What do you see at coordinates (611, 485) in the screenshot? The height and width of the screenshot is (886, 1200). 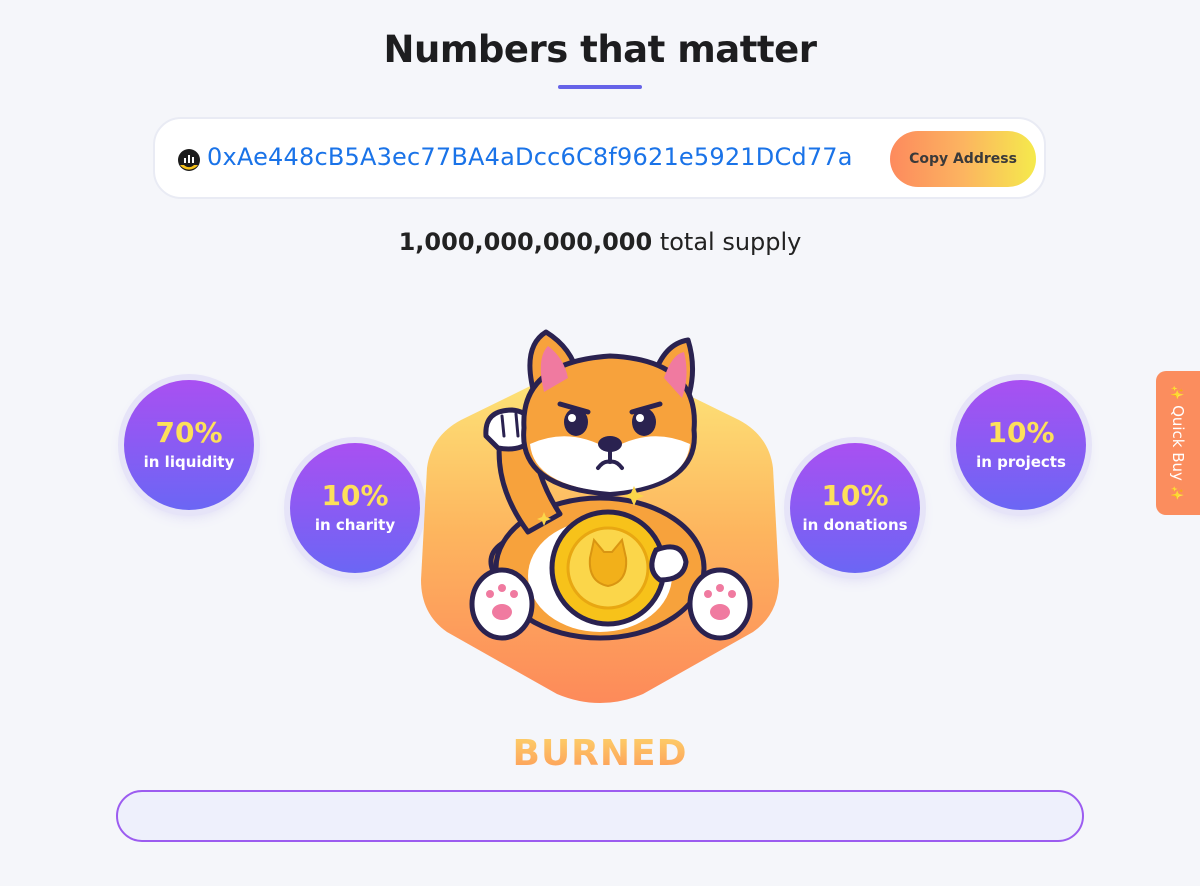 I see `shiba-mascot-illustration` at bounding box center [611, 485].